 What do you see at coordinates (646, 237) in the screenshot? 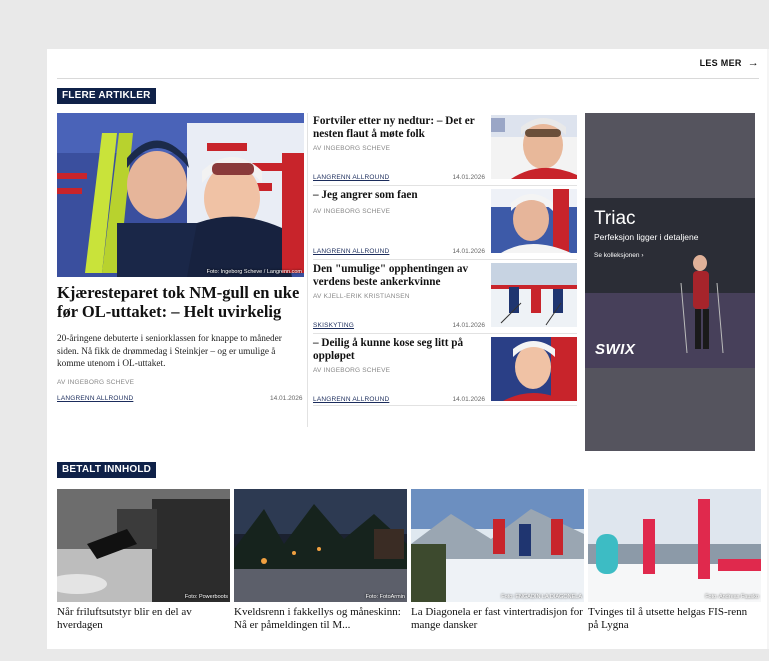
I see `ad-tagline: Perfeksjon ligger i detaljene` at bounding box center [646, 237].